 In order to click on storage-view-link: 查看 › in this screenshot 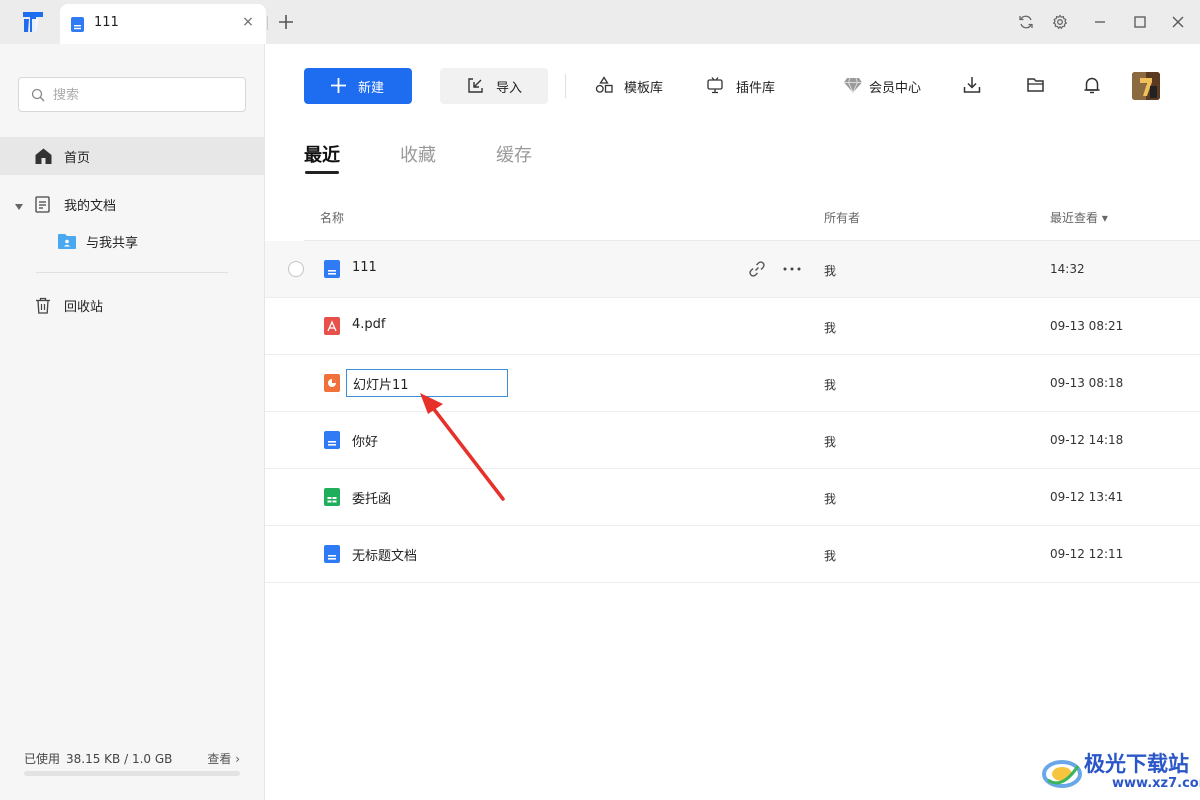, I will do `click(223, 758)`.